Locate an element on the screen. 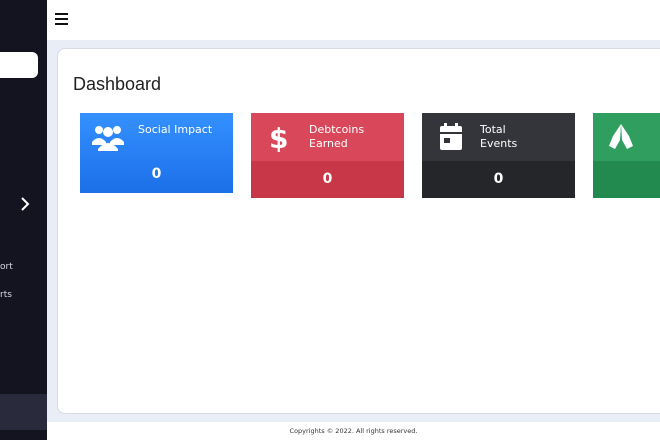 The image size is (660, 440). page-title: Dashboard is located at coordinates (117, 84).